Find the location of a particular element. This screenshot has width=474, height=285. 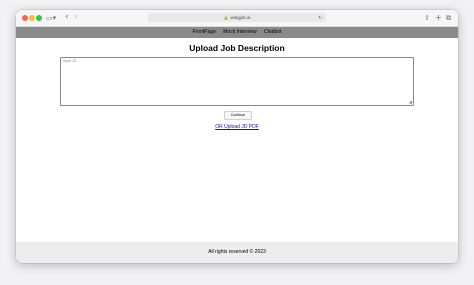

footer-copyright: All rights reserved © 2023 is located at coordinates (237, 252).